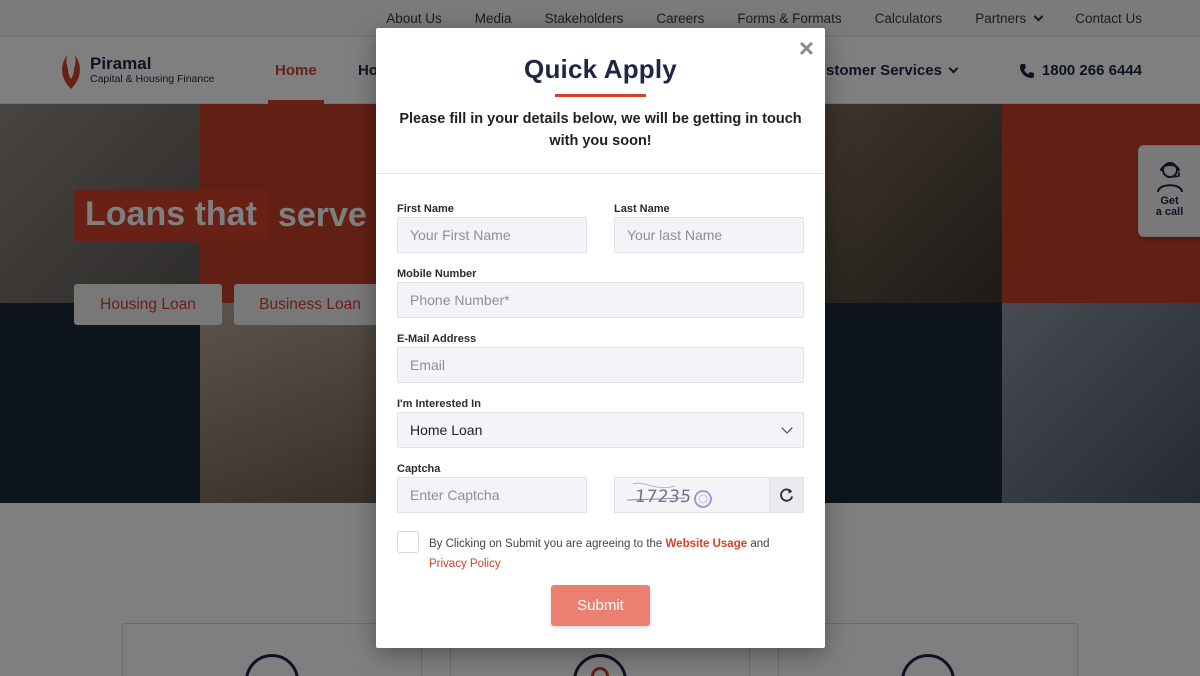 The height and width of the screenshot is (676, 1200). Describe the element at coordinates (600, 173) in the screenshot. I see `modal-divider` at that location.